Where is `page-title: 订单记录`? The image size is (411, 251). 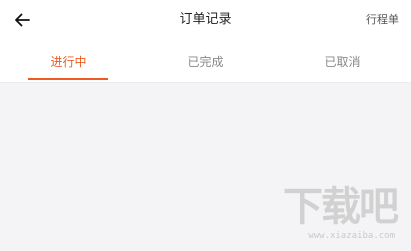 page-title: 订单记录 is located at coordinates (205, 19).